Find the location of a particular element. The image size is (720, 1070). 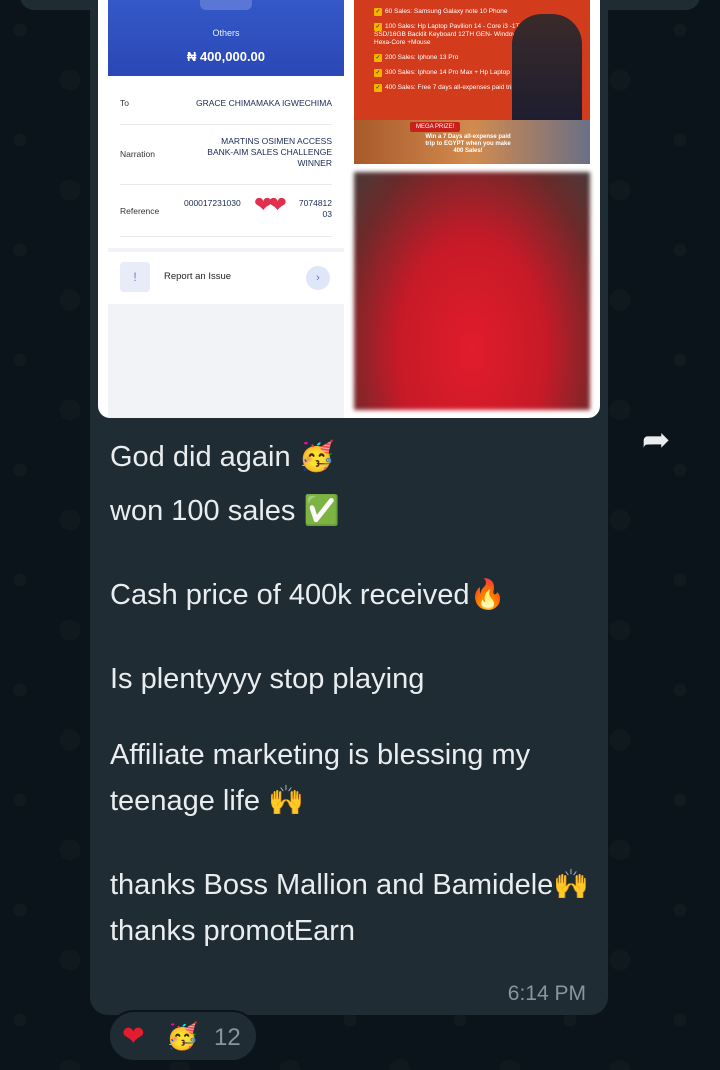

heart-stickers-icon: ❤❤ is located at coordinates (270, 204).